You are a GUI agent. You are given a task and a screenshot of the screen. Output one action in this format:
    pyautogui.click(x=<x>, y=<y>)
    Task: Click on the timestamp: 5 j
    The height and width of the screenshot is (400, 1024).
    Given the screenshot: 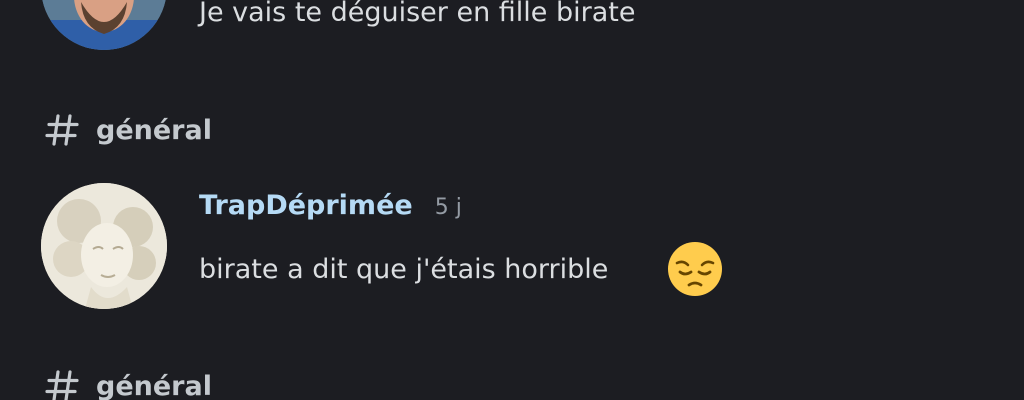 What is the action you would take?
    pyautogui.click(x=448, y=208)
    